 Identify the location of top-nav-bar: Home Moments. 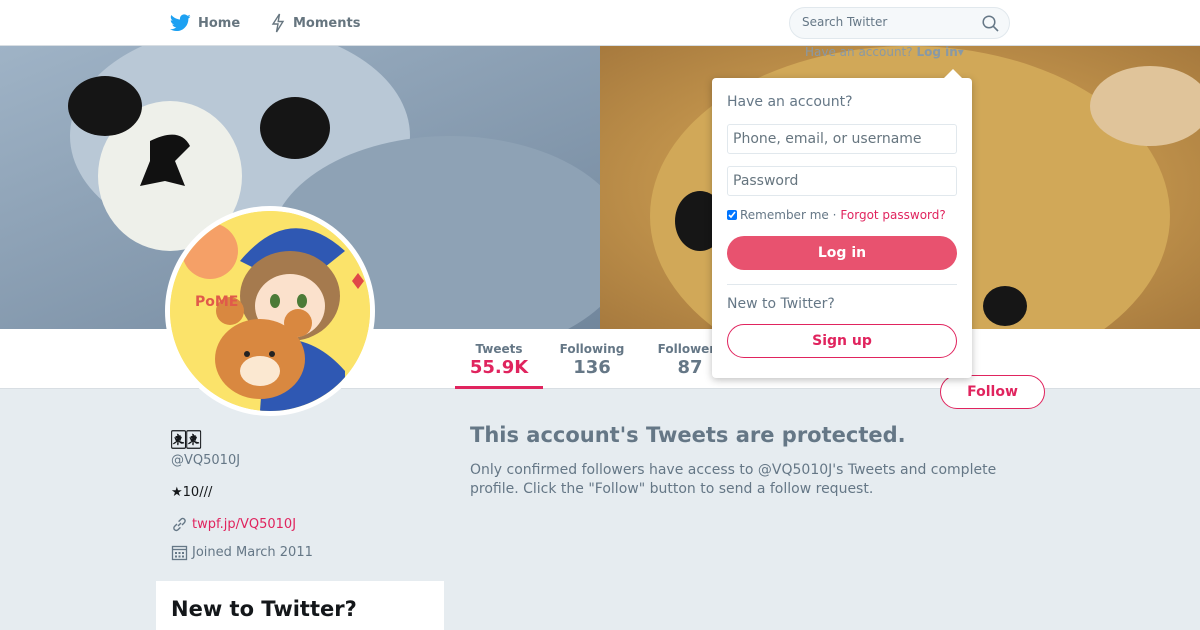
(600, 23).